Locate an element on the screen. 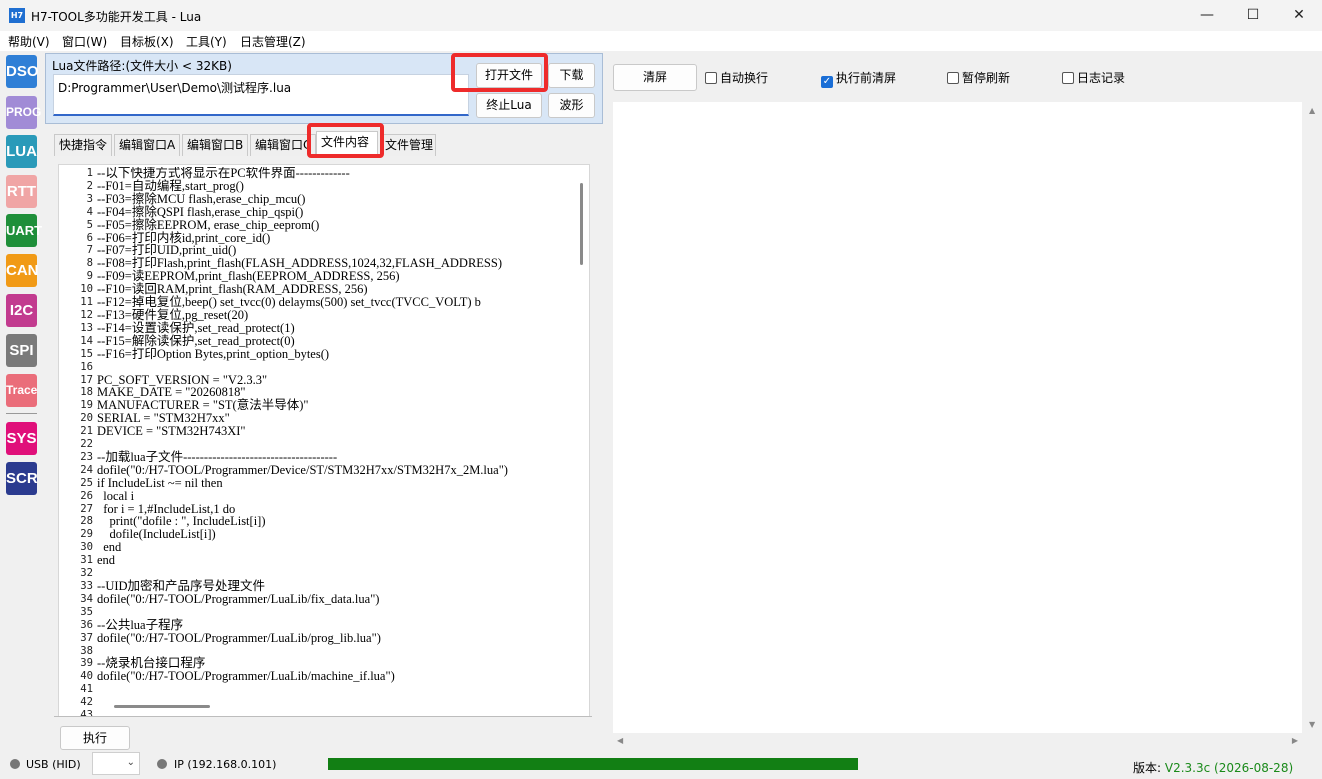 The height and width of the screenshot is (779, 1322). auto-wrap-label: 自动换行 is located at coordinates (744, 78).